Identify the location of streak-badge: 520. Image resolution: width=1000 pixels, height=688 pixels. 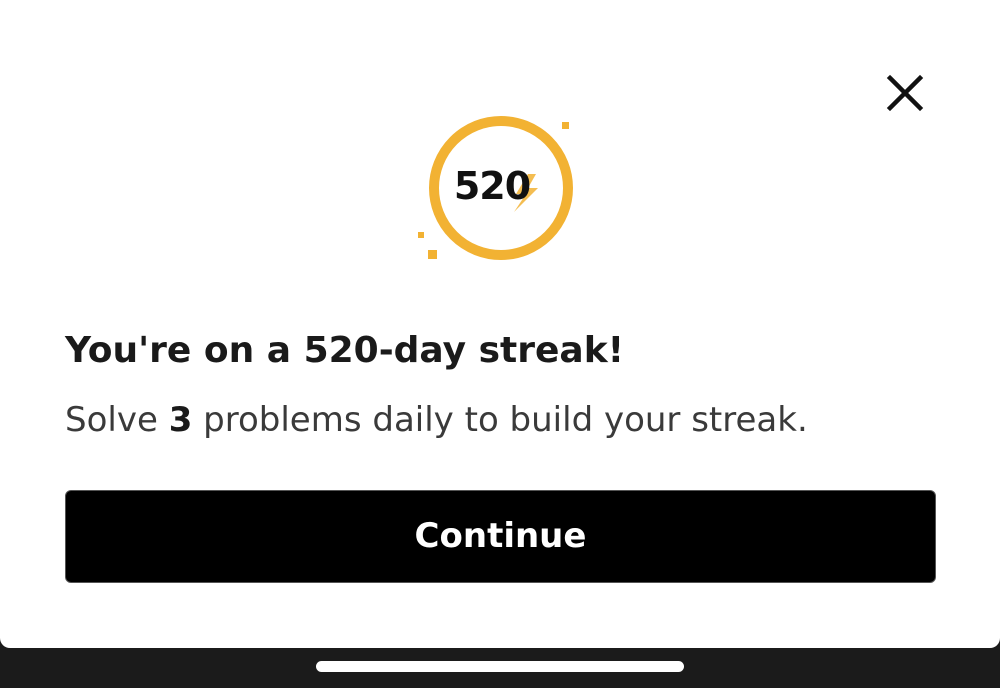
(500, 192).